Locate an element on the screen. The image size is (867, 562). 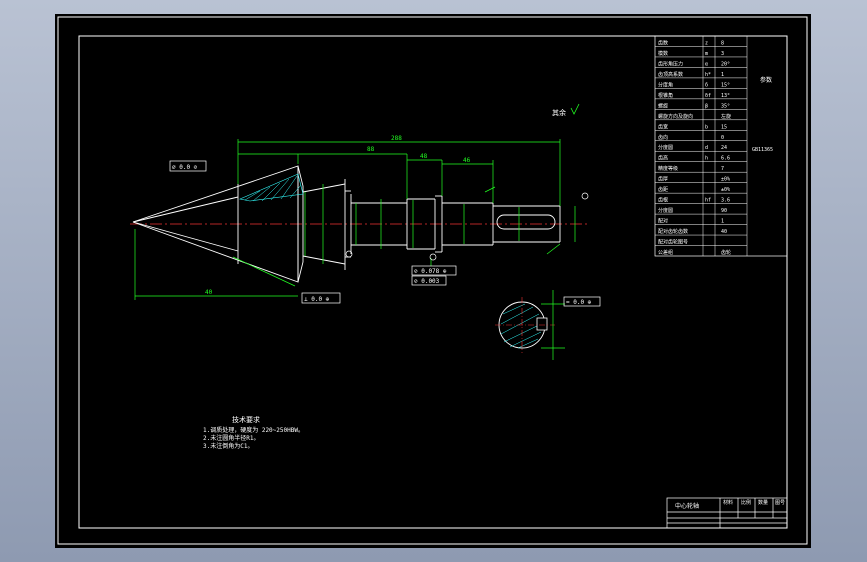
tech-req-line-2: 2.未注圆角半径R1。 is located at coordinates (231, 438).